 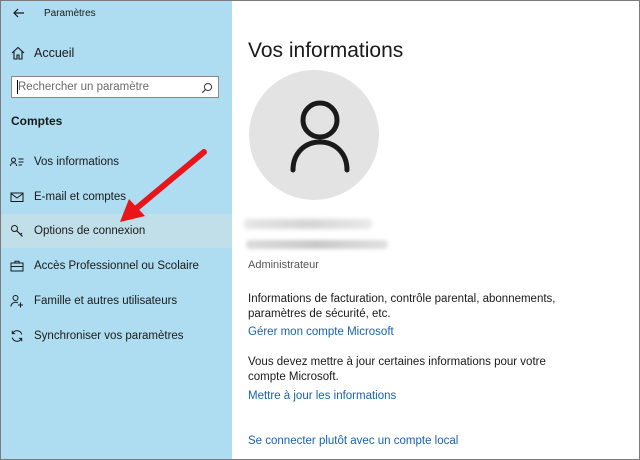 I want to click on section-title: Comptes, so click(x=37, y=121).